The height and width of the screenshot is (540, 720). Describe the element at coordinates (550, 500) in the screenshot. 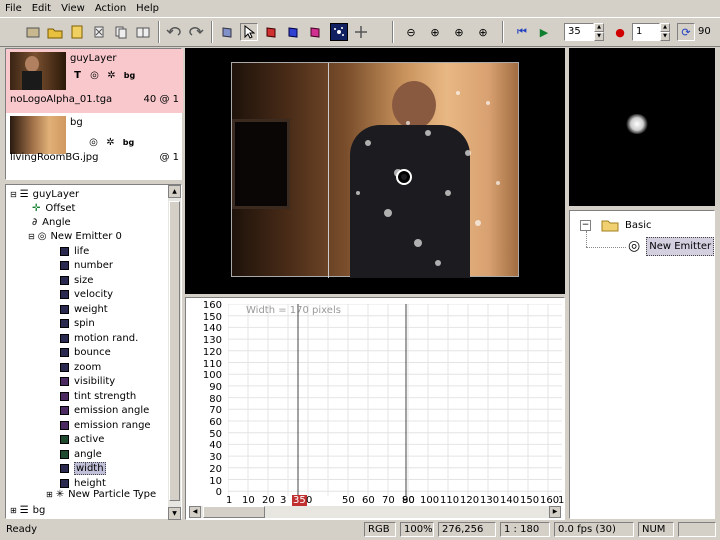

I see `x-tick-label: 160` at that location.